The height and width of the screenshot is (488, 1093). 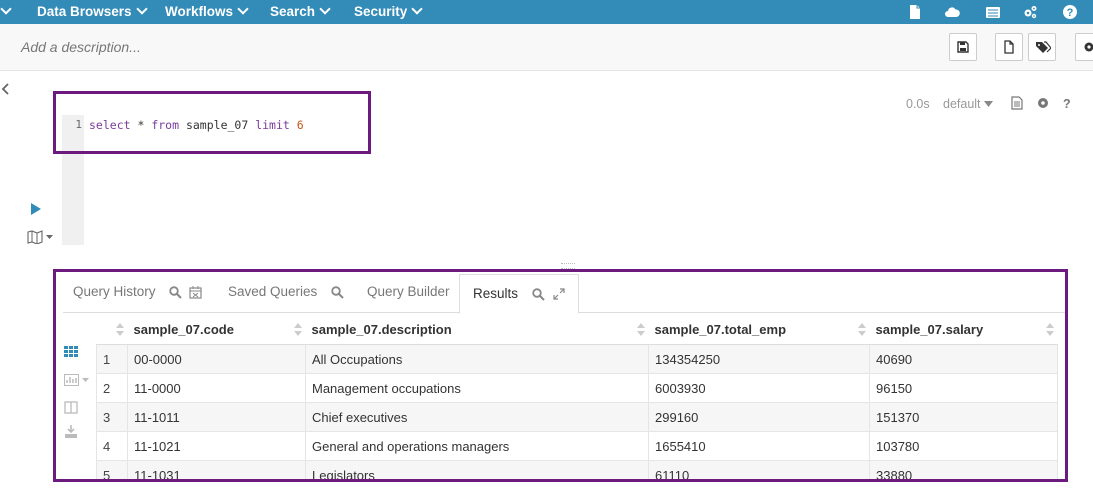 I want to click on table-row: 3 11-1011 Chief executives 299160 151370, so click(x=577, y=417).